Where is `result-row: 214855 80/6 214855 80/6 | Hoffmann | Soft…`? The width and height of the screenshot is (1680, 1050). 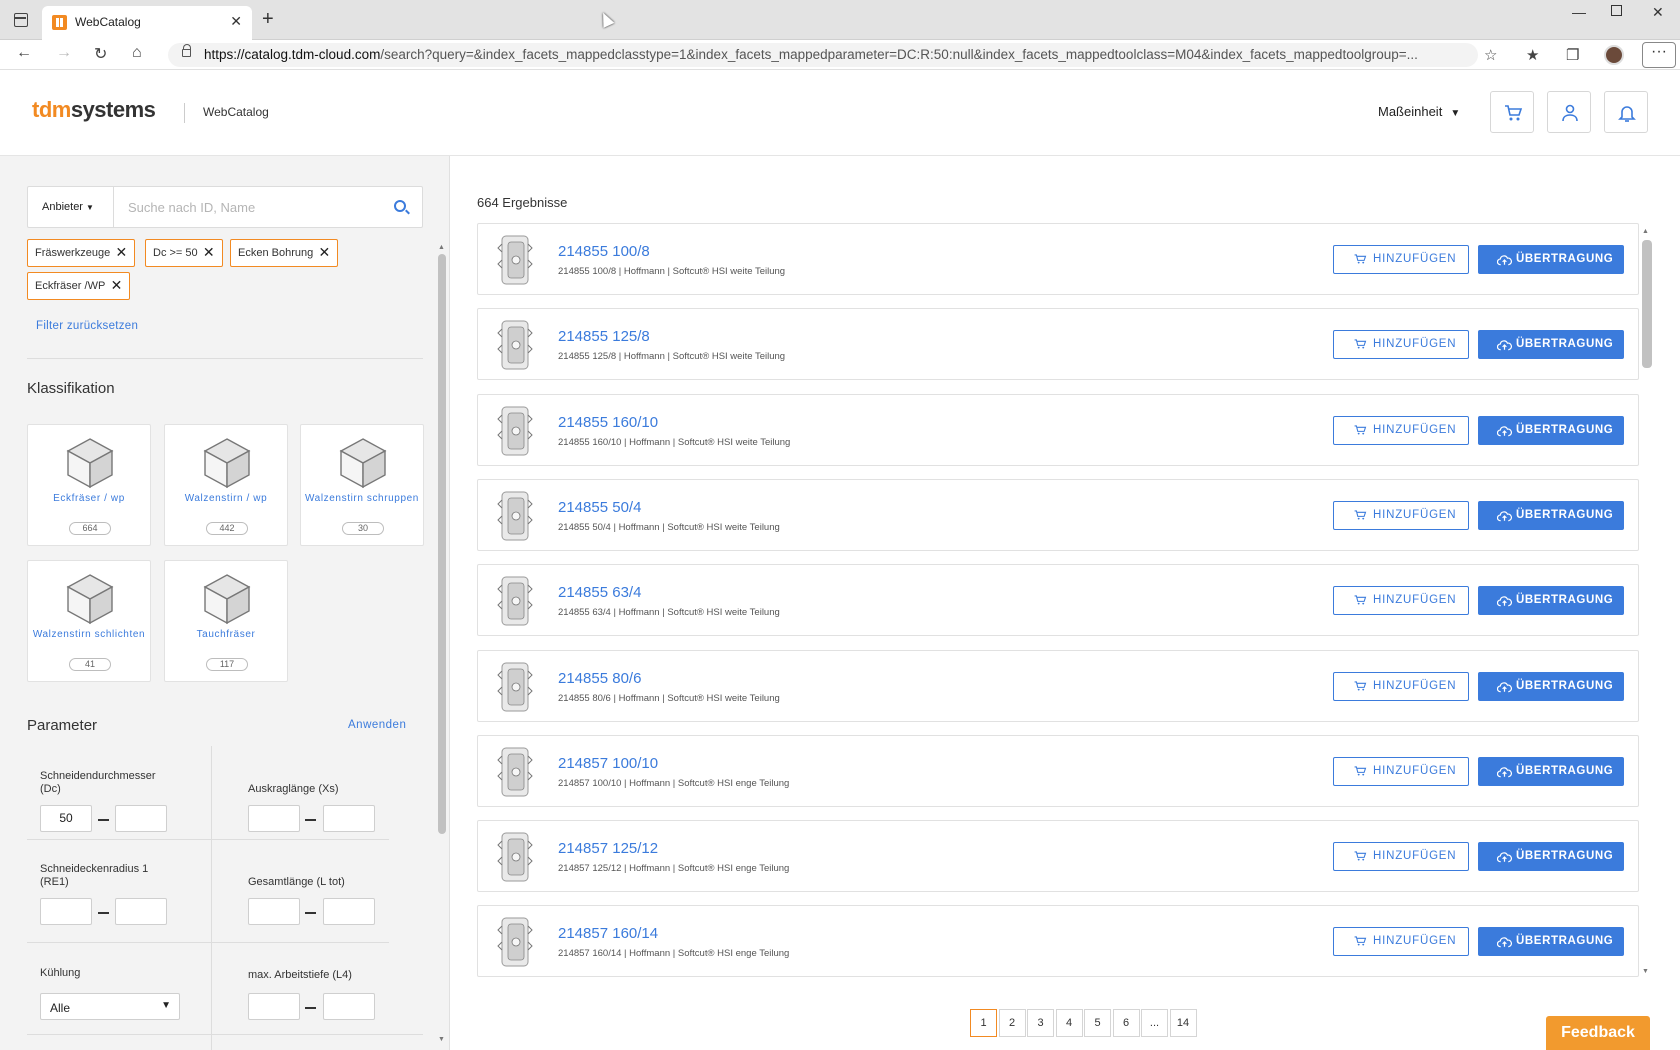
result-row: 214855 80/6 214855 80/6 | Hoffmann | Soft… is located at coordinates (1058, 686).